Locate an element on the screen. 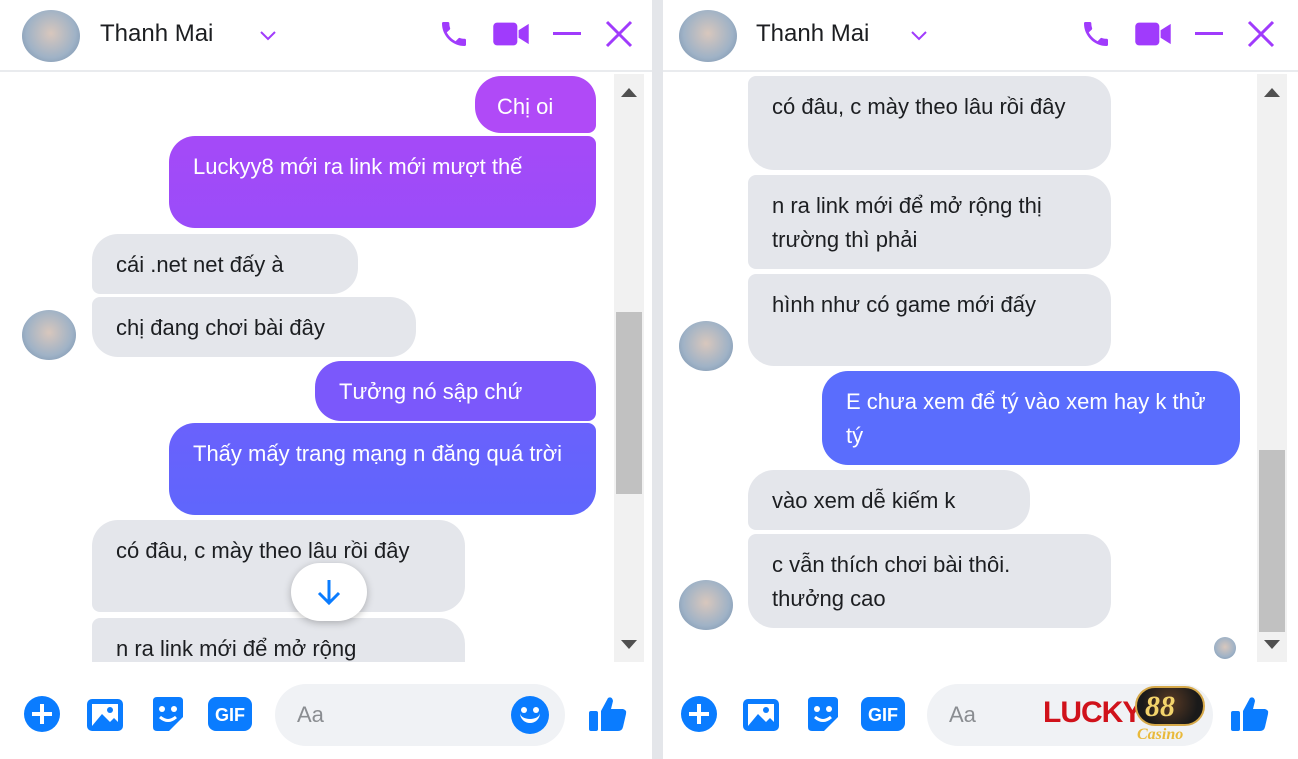  message-bubble-outgoing: Thấy mấy trang mạng n đăng quá trời is located at coordinates (382, 469).